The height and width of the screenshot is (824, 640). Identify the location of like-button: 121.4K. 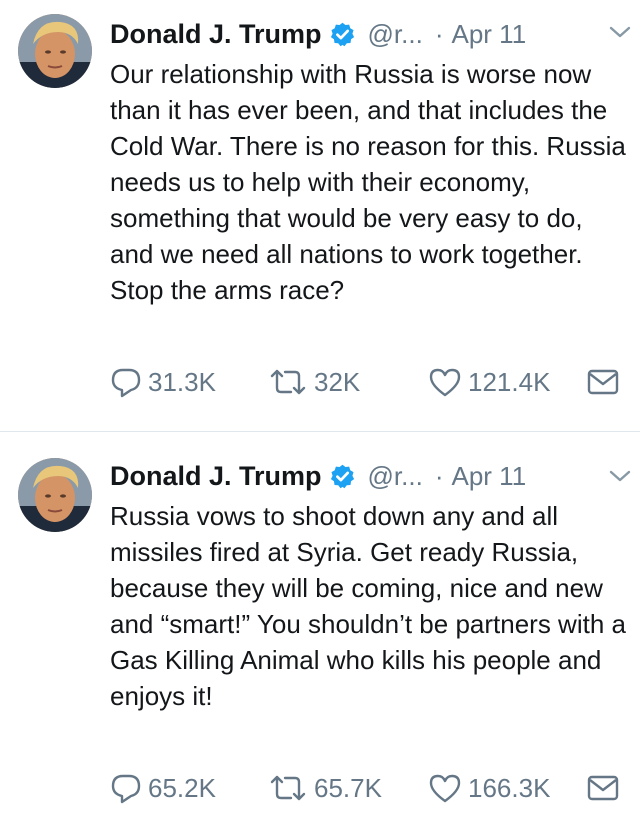
(489, 382).